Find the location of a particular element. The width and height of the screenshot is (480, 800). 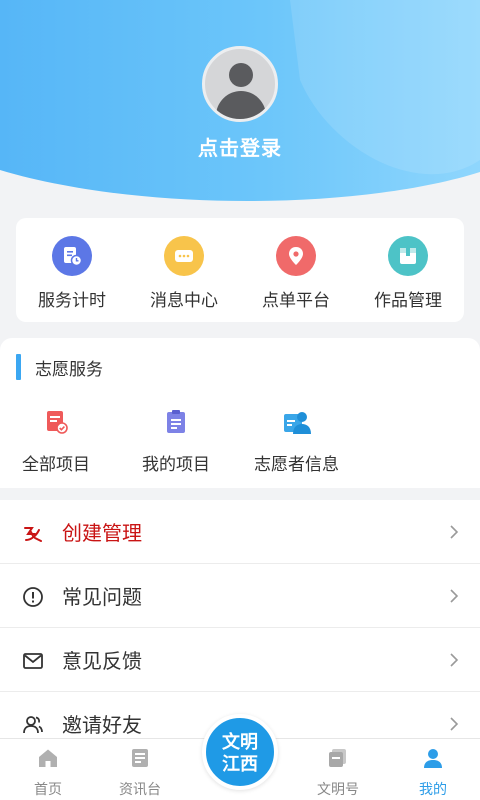

nav-home: 首页 is located at coordinates (48, 773).